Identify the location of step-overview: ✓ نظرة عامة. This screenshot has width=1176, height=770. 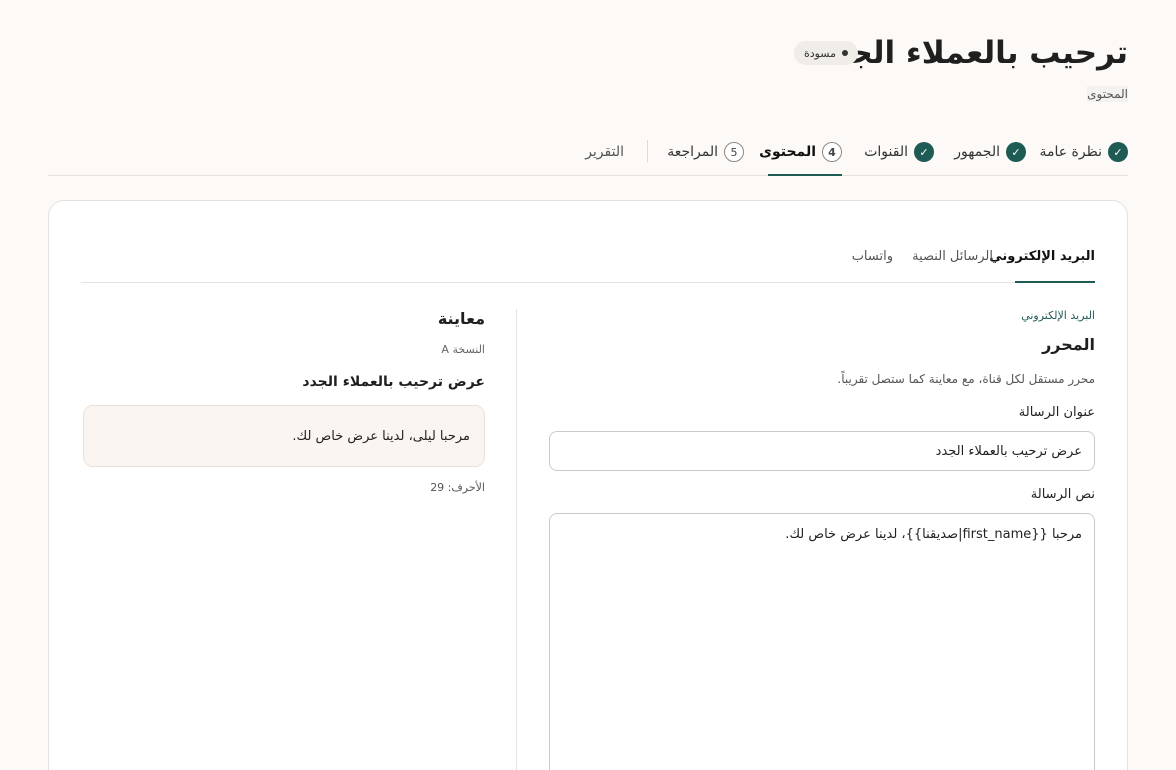
(1083, 152).